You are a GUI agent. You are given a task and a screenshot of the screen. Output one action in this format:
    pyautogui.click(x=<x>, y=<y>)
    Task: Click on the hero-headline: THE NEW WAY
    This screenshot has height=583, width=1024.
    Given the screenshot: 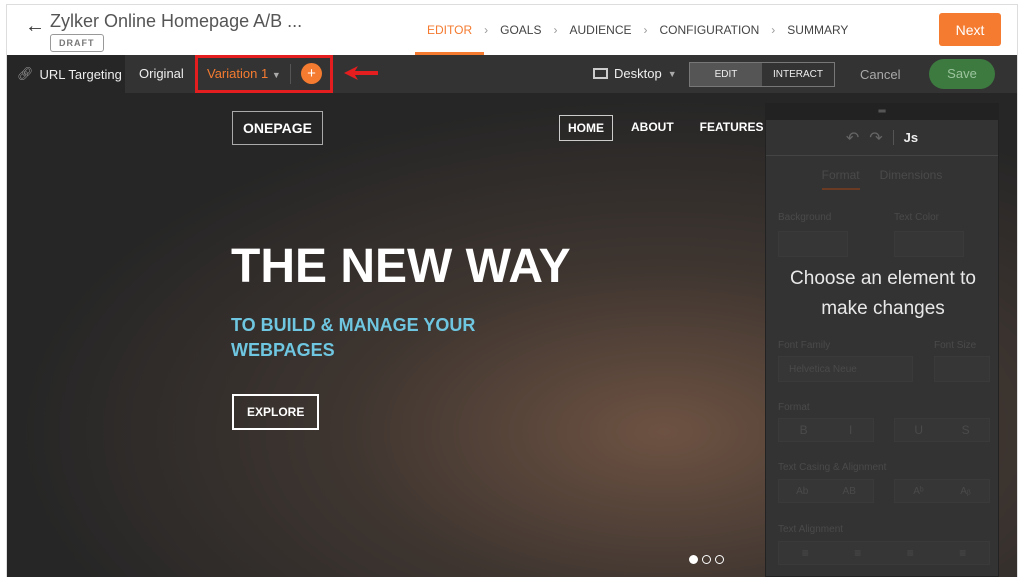 What is the action you would take?
    pyautogui.click(x=401, y=266)
    